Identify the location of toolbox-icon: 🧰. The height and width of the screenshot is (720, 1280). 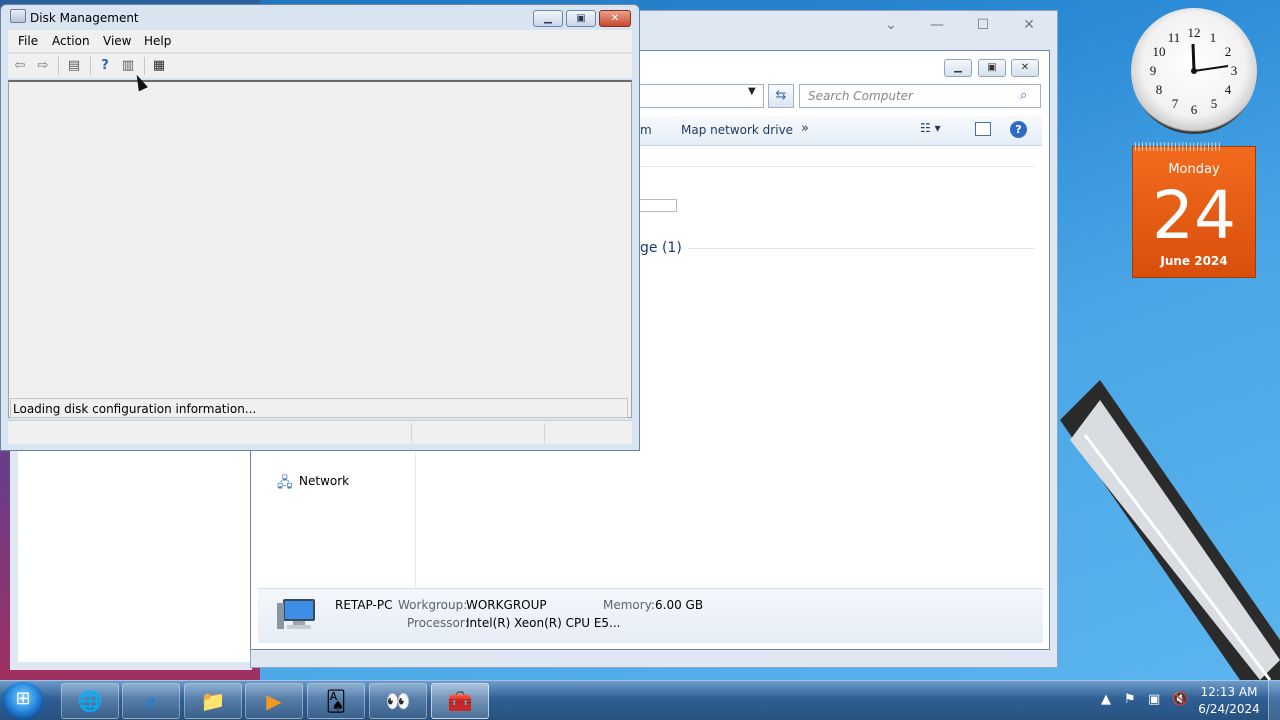
(460, 701).